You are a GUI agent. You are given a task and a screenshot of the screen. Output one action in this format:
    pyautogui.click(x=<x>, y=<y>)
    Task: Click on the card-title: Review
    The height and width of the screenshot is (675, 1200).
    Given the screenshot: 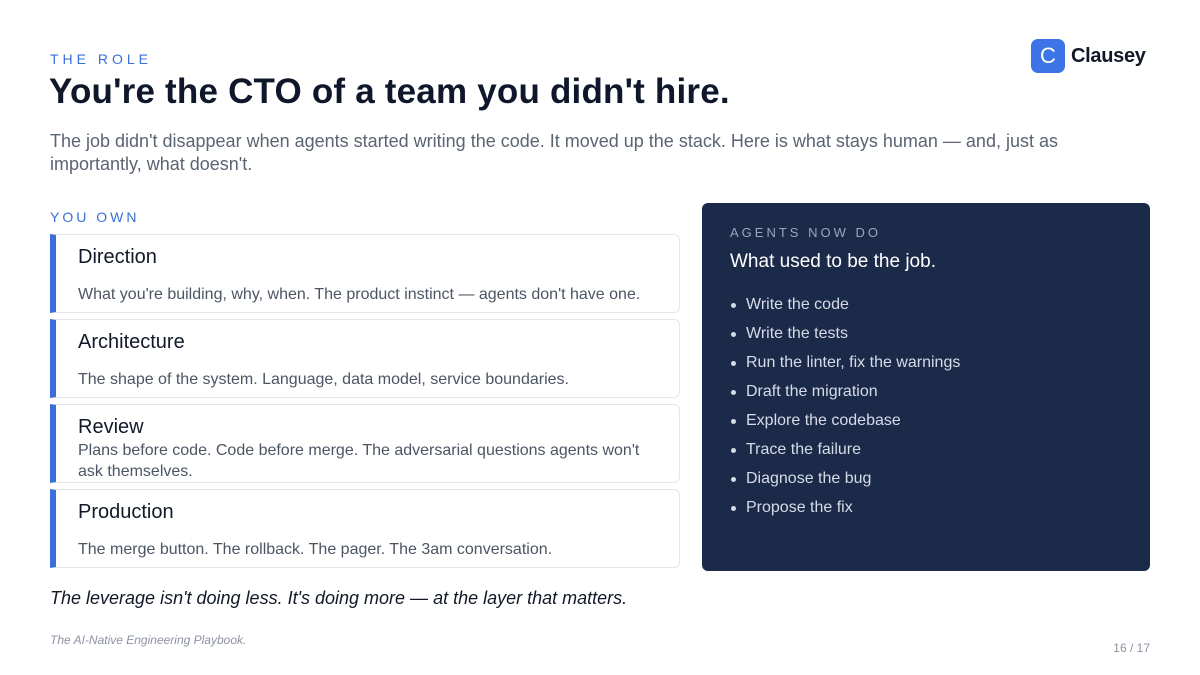 What is the action you would take?
    pyautogui.click(x=111, y=427)
    